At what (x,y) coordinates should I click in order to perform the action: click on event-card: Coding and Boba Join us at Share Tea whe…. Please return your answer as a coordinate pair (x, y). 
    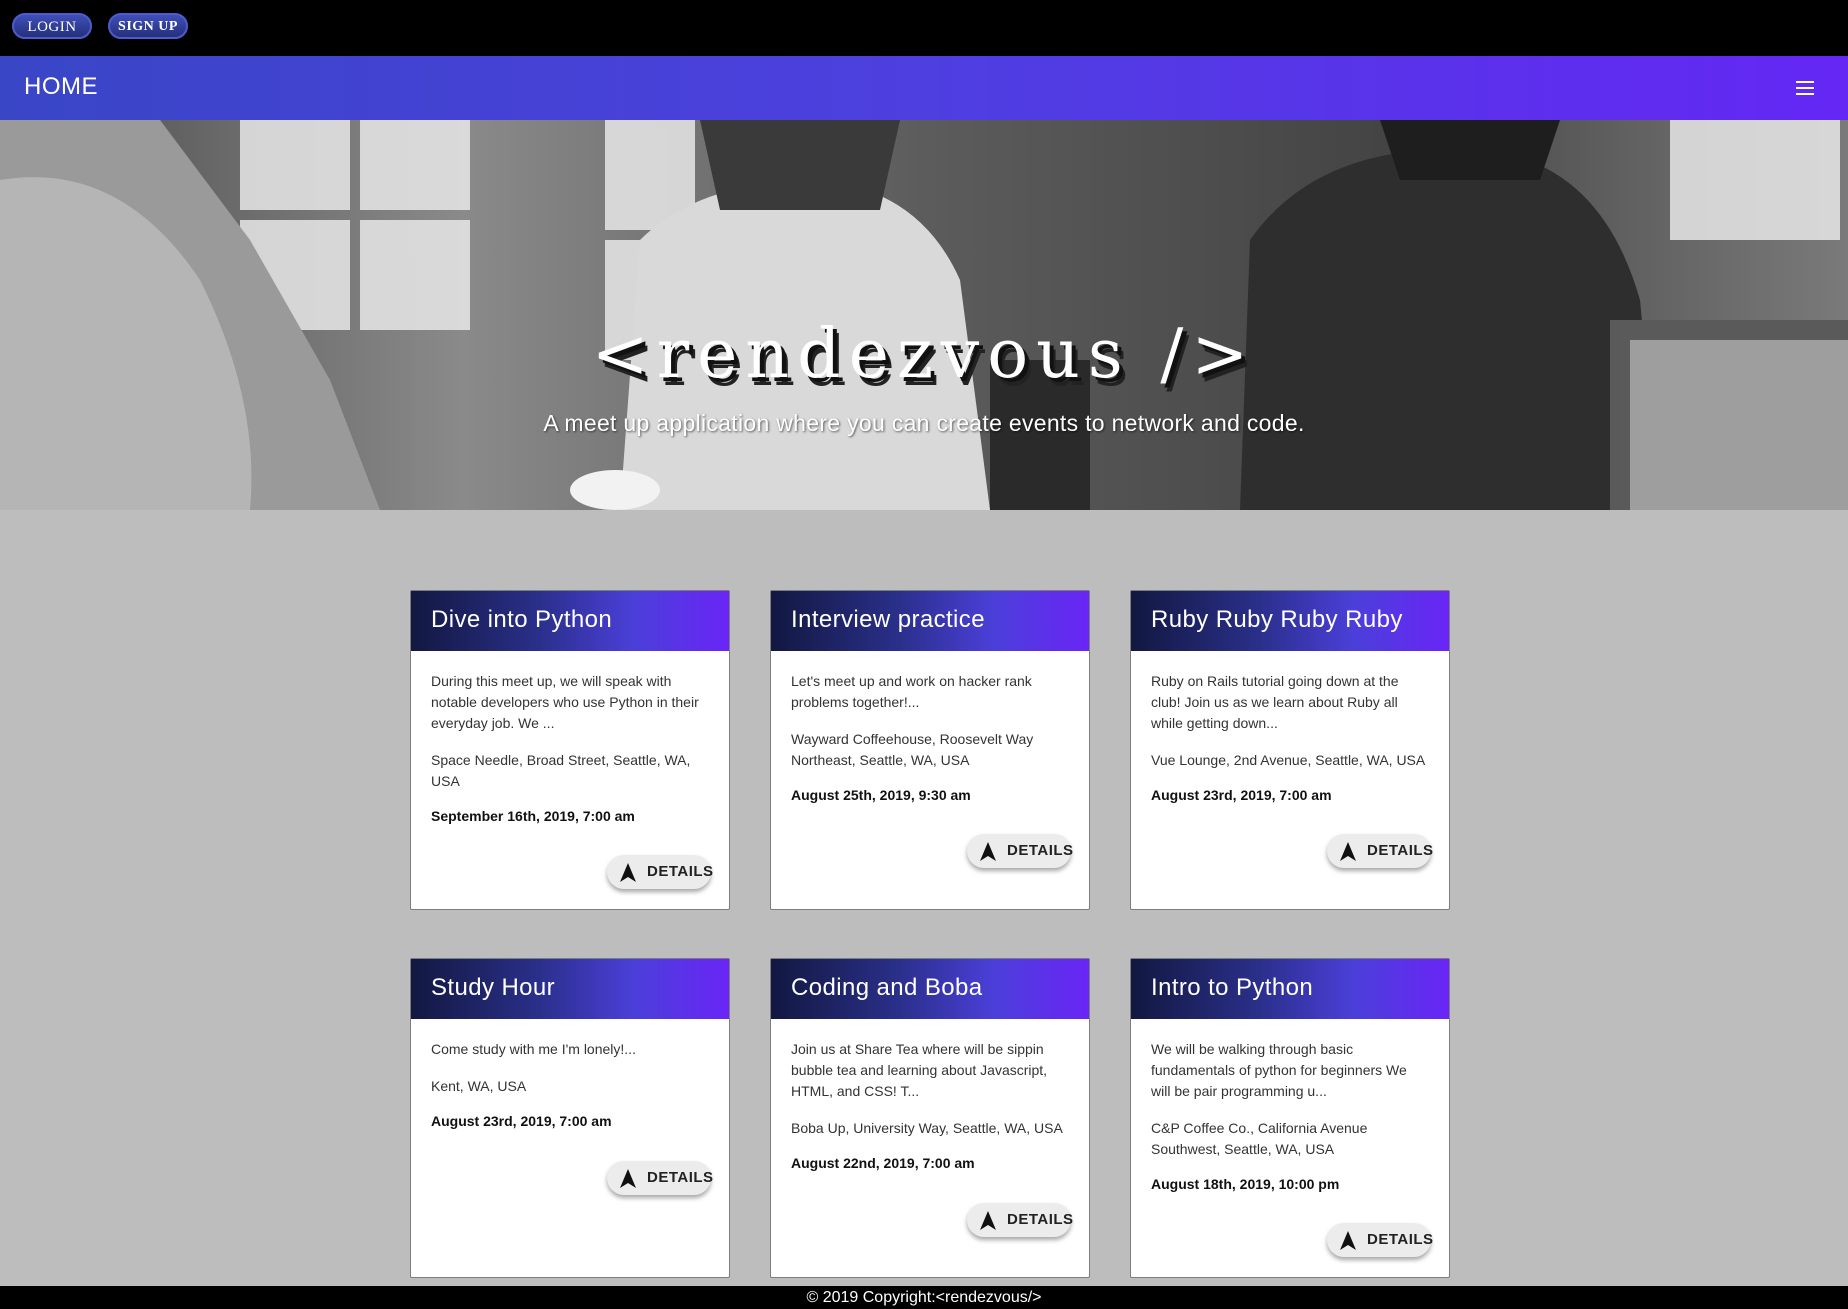
    Looking at the image, I should click on (930, 1118).